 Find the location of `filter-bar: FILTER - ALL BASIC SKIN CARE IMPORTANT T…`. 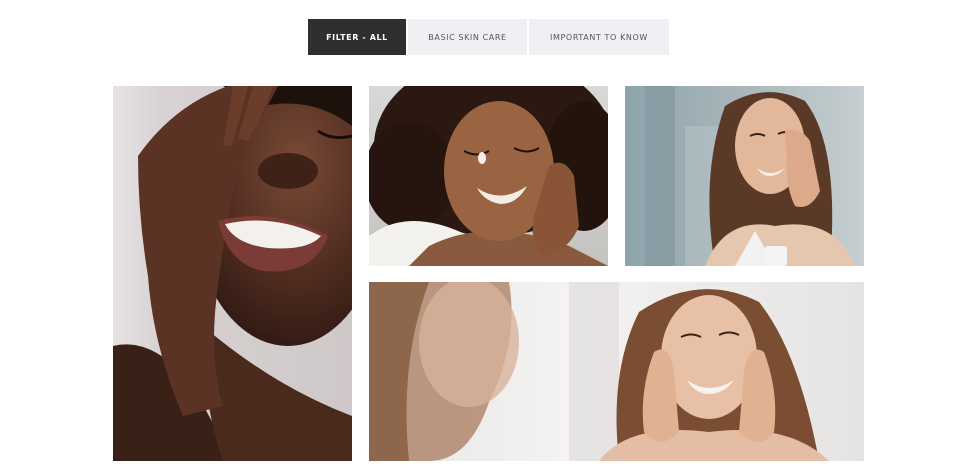

filter-bar: FILTER - ALL BASIC SKIN CARE IMPORTANT T… is located at coordinates (488, 37).